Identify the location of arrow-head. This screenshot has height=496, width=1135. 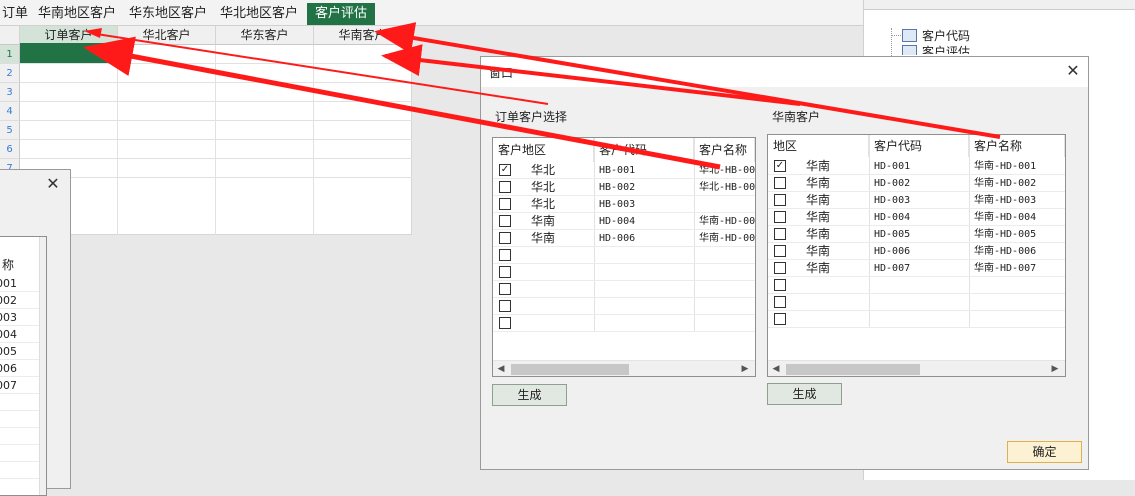
(93, 33).